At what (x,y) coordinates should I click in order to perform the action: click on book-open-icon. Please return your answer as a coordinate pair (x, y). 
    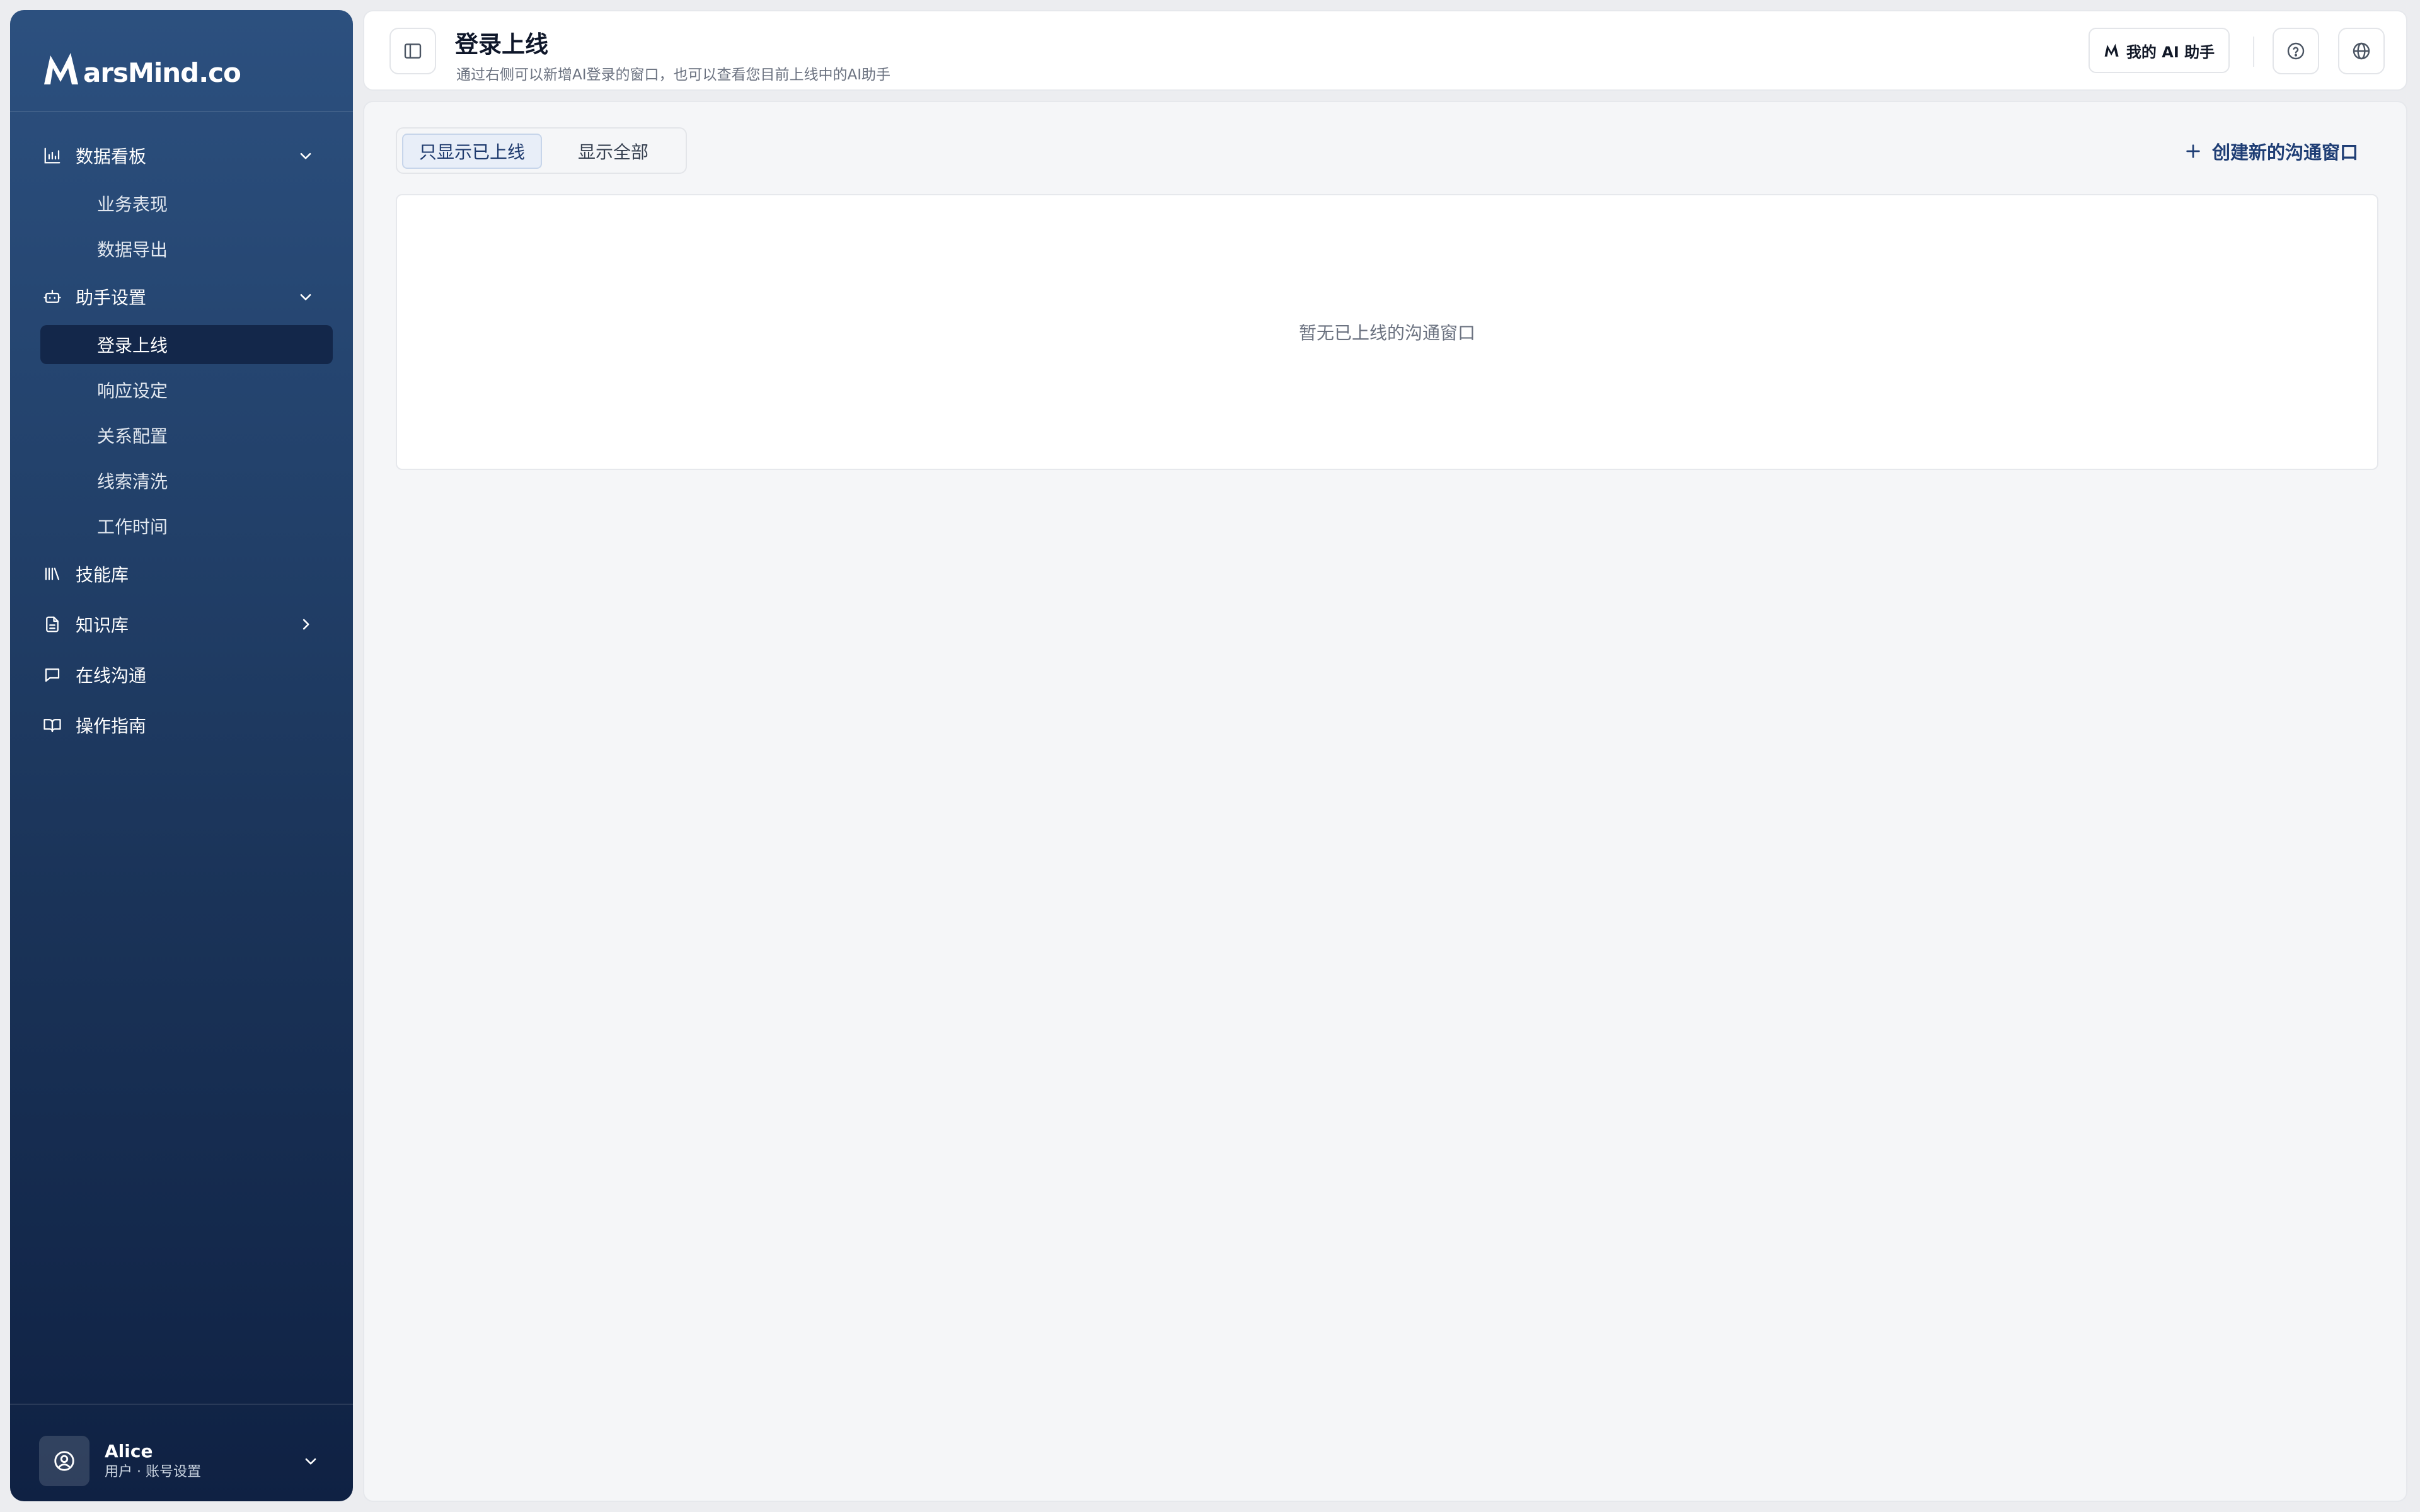
    Looking at the image, I should click on (52, 725).